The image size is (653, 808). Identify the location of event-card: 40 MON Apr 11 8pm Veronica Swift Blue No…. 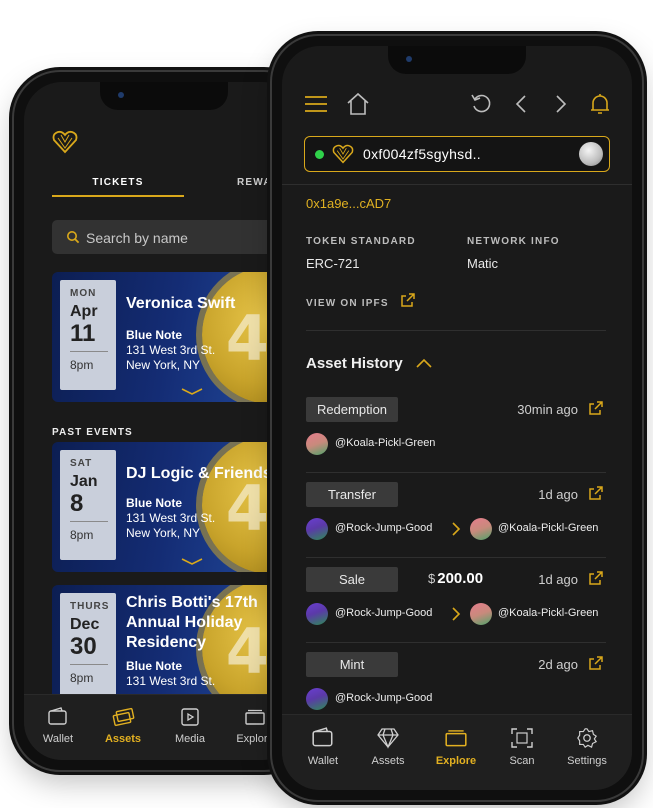
(176, 337).